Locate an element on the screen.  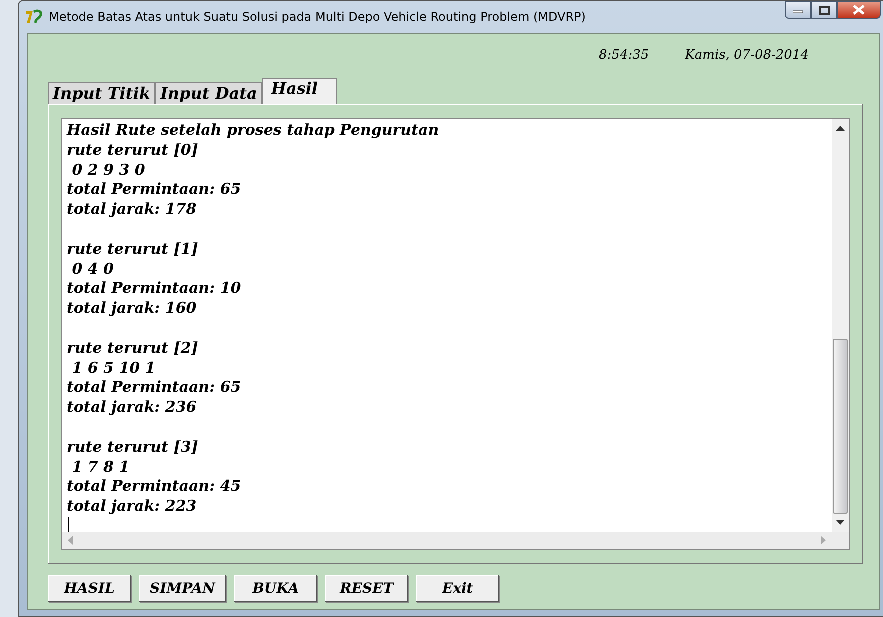
action-button: RESET is located at coordinates (366, 588).